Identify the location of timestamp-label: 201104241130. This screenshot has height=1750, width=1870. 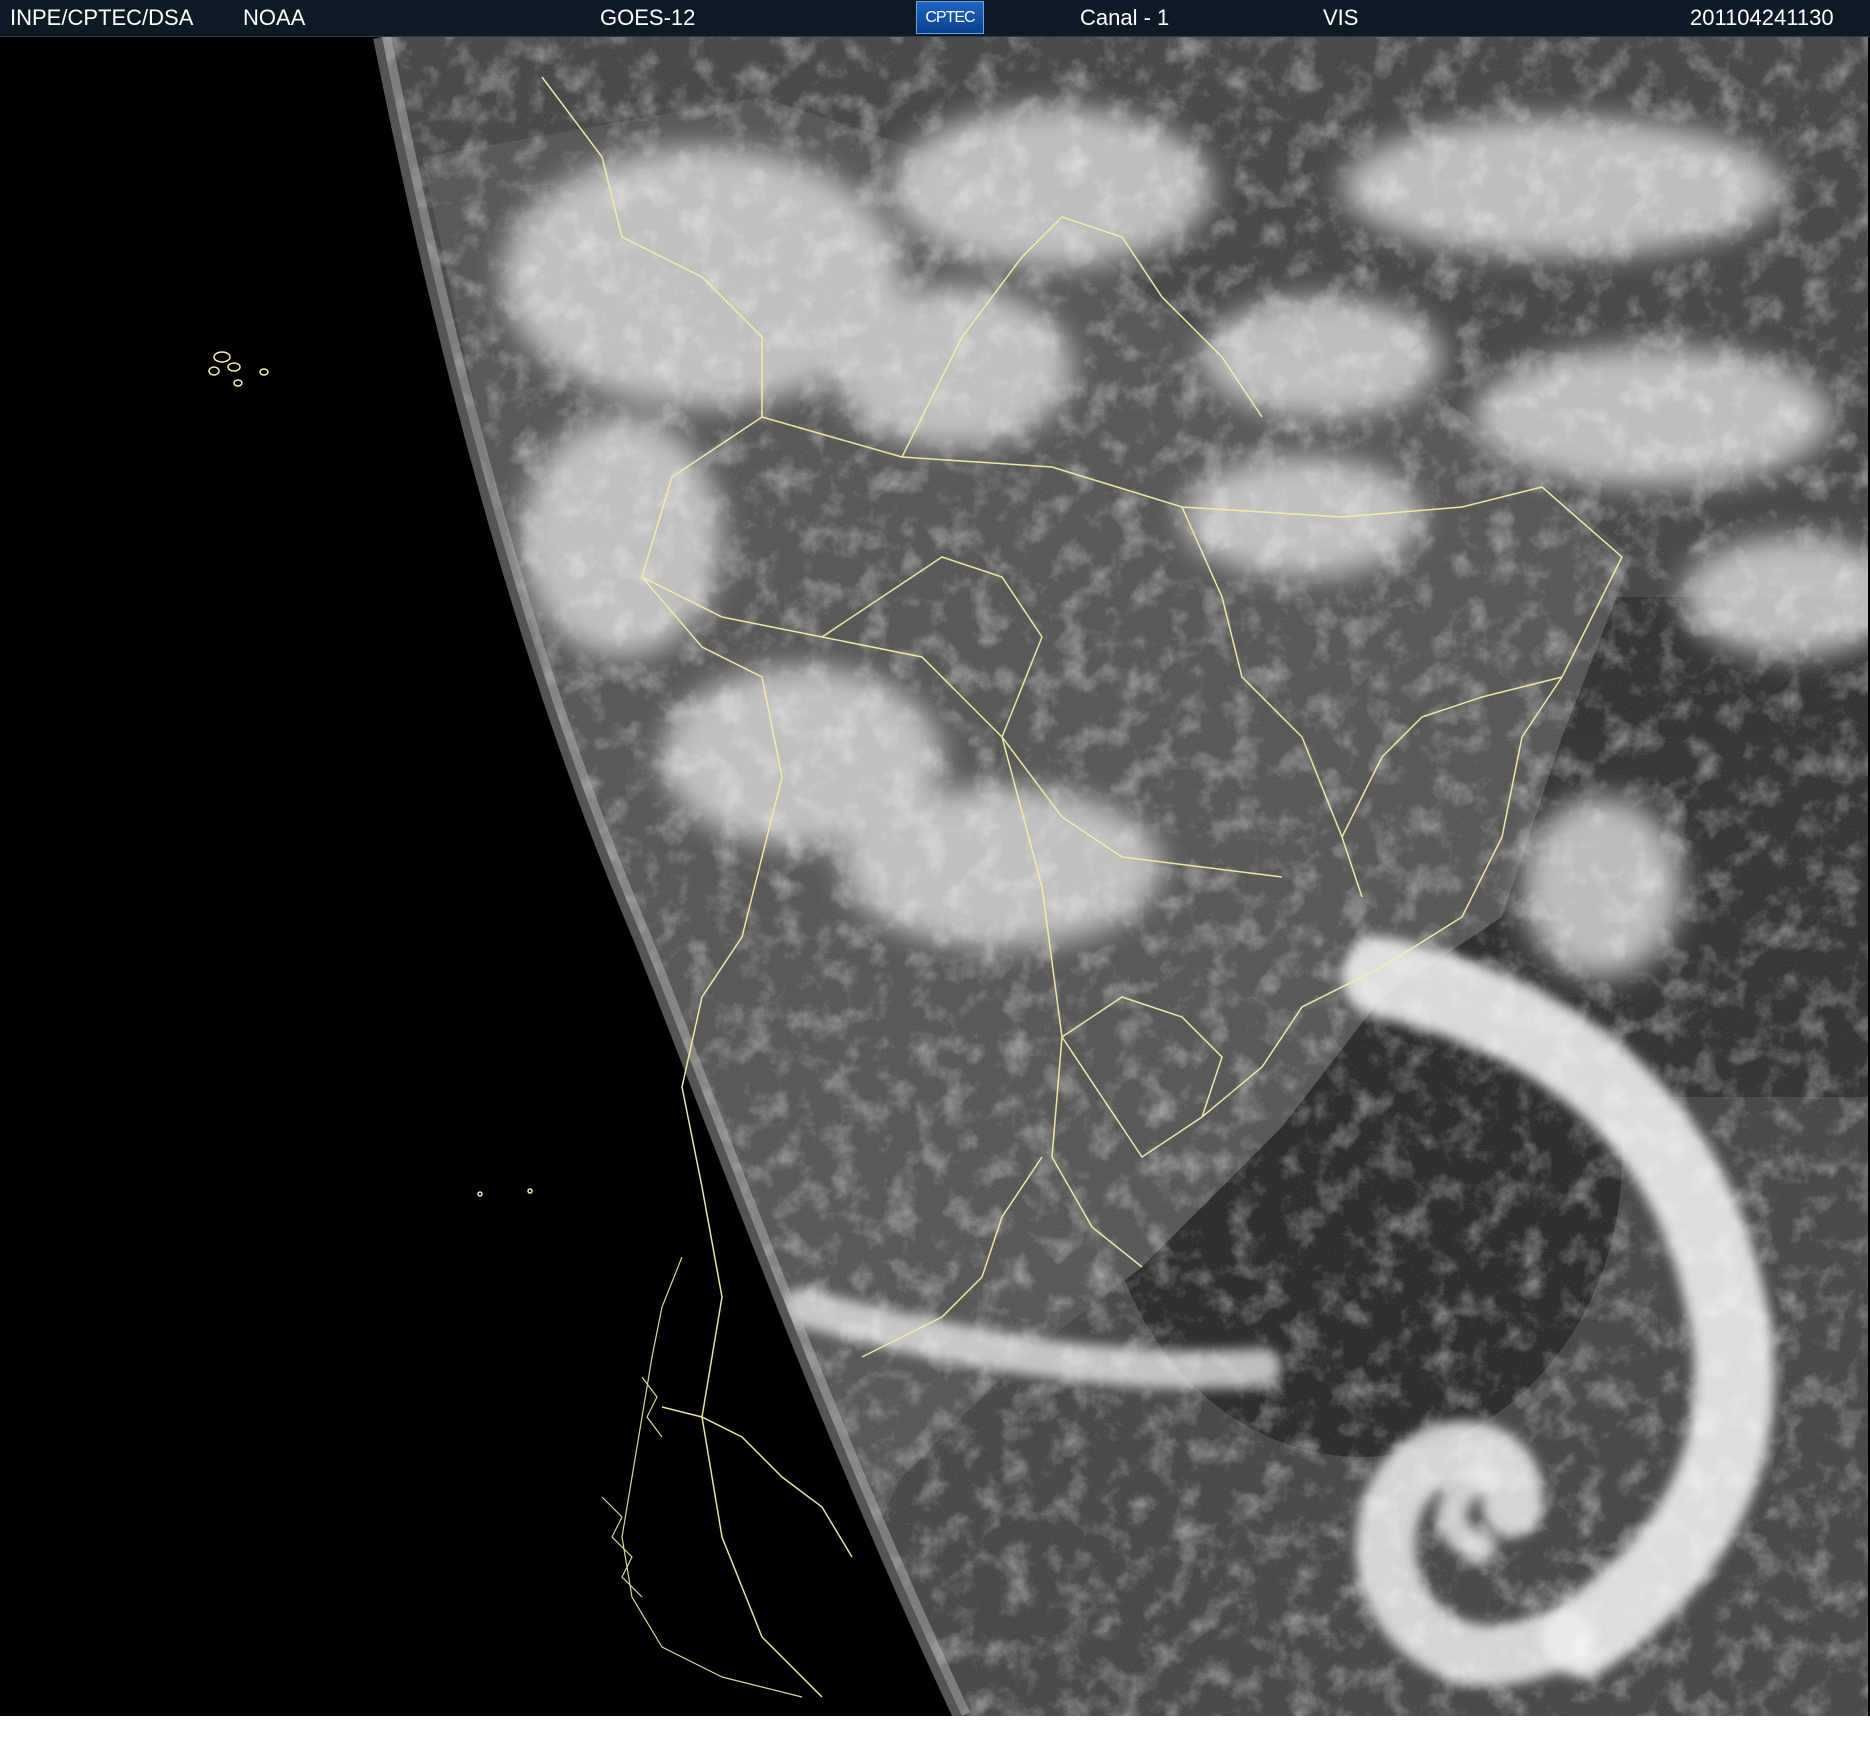
(1762, 17).